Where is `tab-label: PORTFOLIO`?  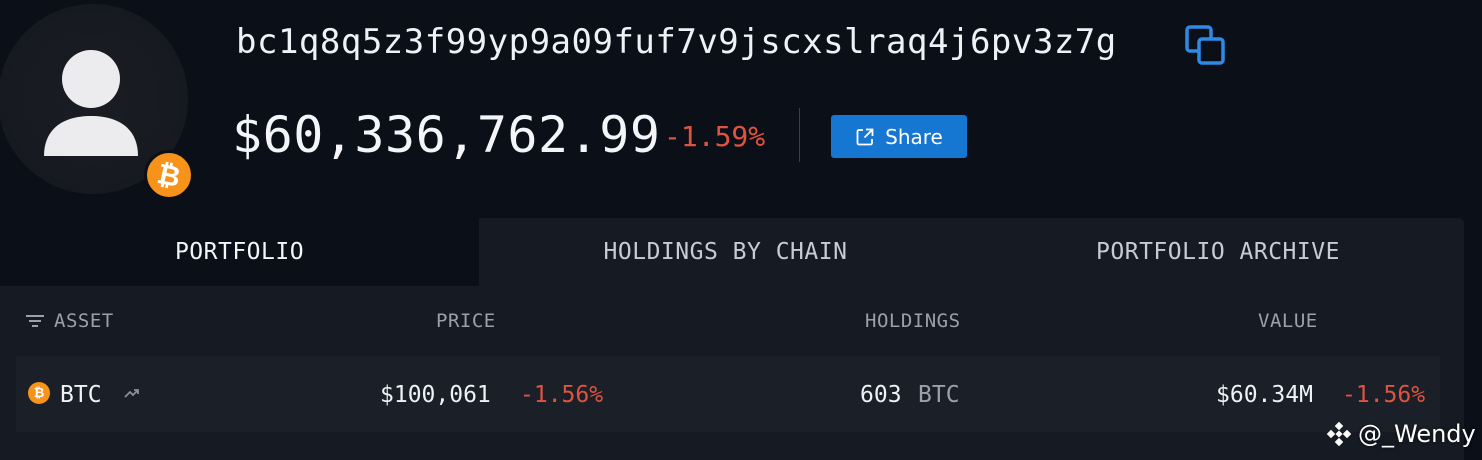 tab-label: PORTFOLIO is located at coordinates (239, 252).